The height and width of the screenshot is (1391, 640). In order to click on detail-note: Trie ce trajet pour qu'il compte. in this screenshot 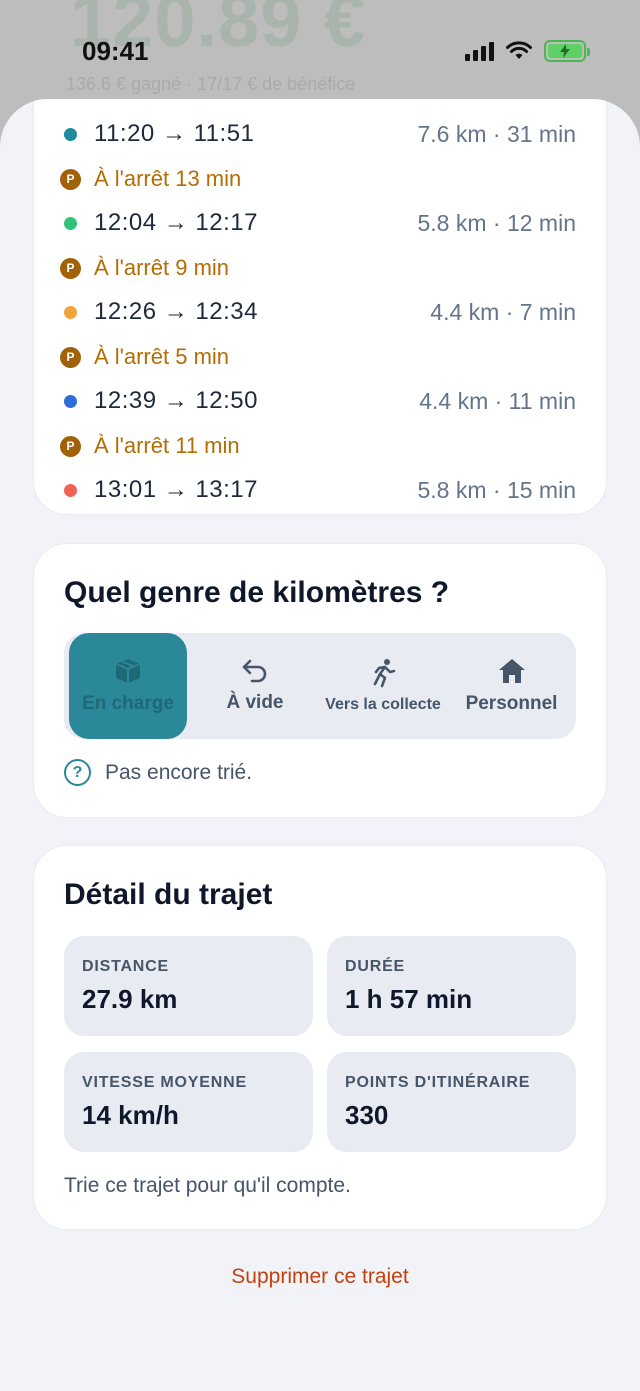, I will do `click(207, 1185)`.